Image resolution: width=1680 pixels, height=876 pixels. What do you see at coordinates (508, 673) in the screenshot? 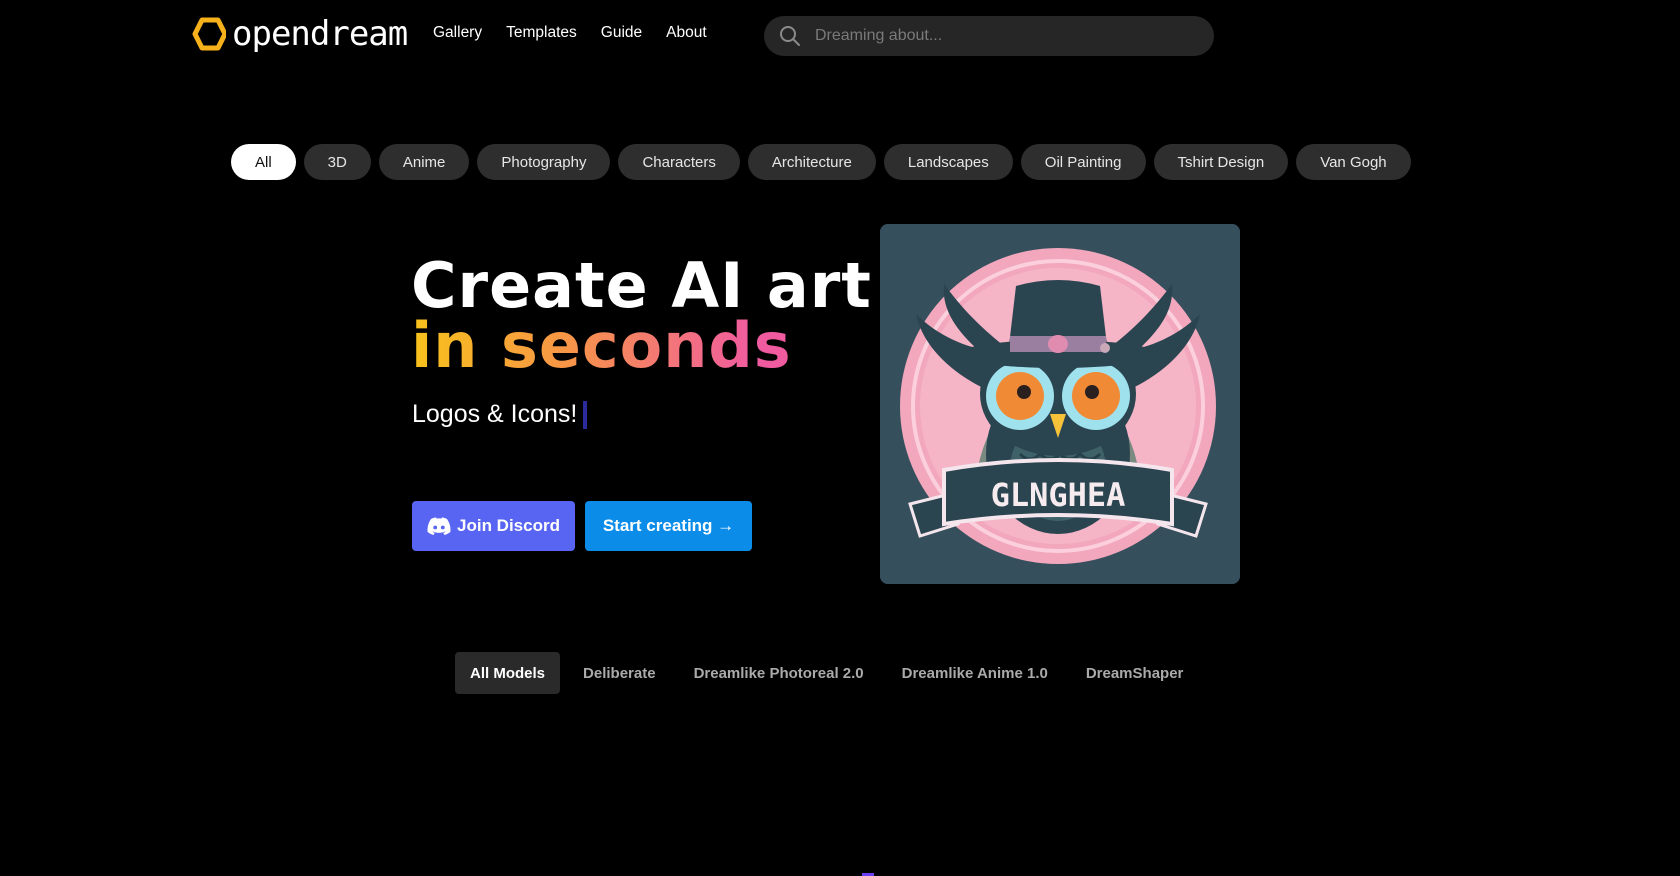
I see `model-tab-all-models: All Models` at bounding box center [508, 673].